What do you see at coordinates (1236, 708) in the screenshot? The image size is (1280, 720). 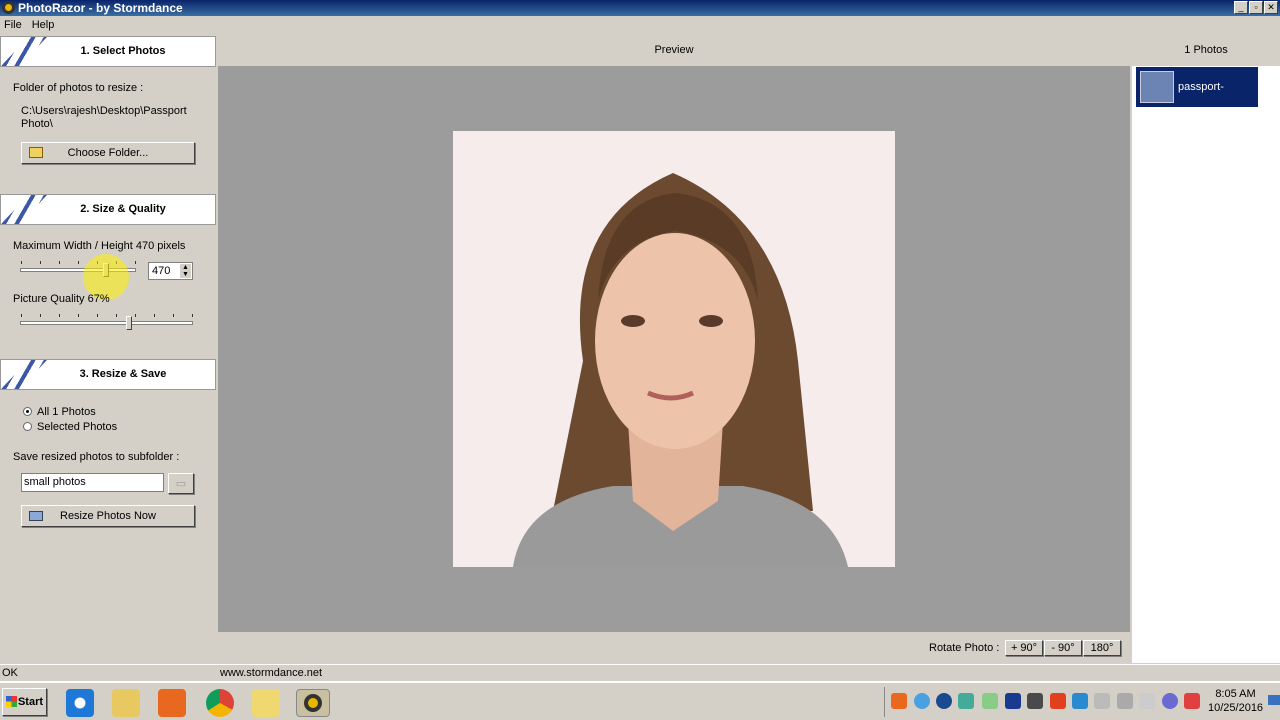 I see `clock-date: 10/25/2016` at bounding box center [1236, 708].